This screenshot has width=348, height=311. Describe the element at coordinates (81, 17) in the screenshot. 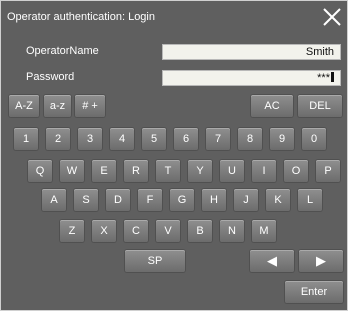

I see `dialog-title: Operator authentication: Login` at that location.